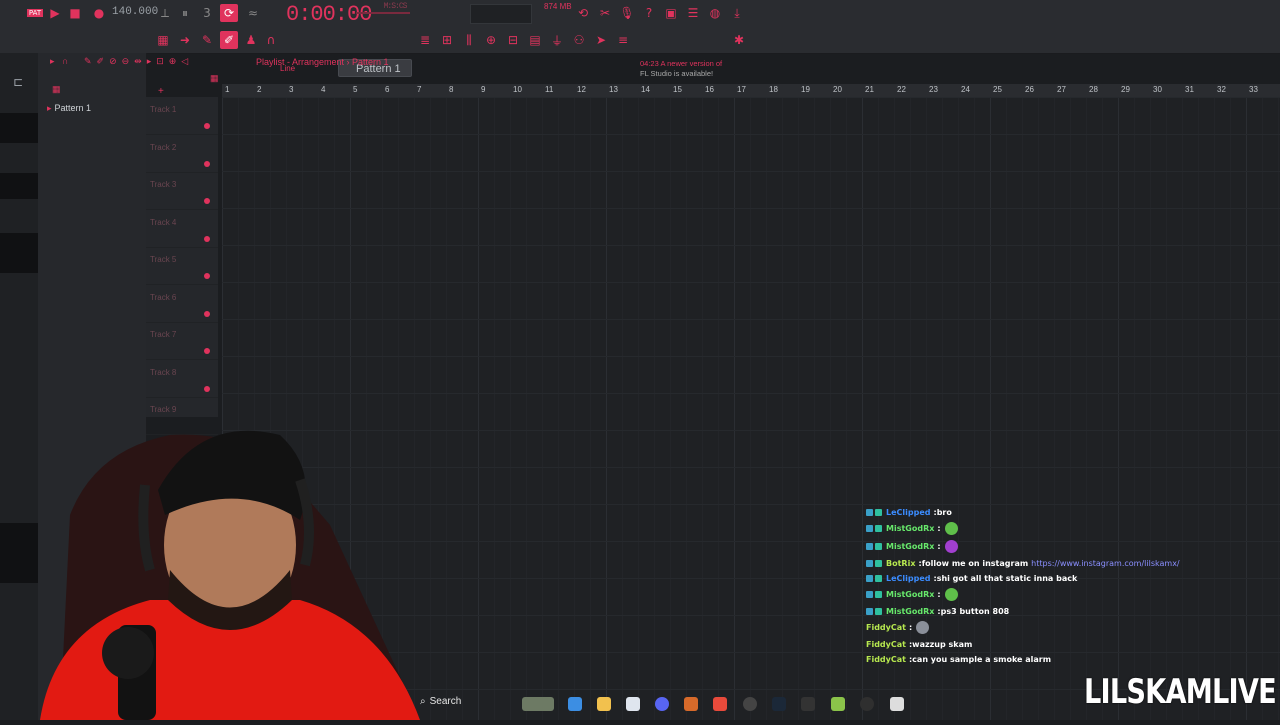  What do you see at coordinates (671, 13) in the screenshot?
I see `save-icon: ▣` at bounding box center [671, 13].